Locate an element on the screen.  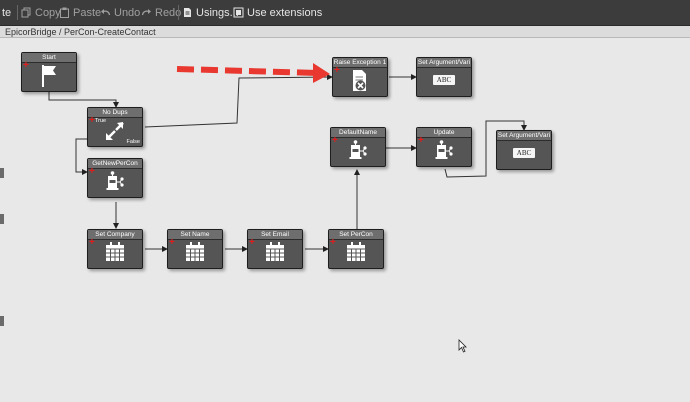
activity-title: Set Company is located at coordinates (115, 235).